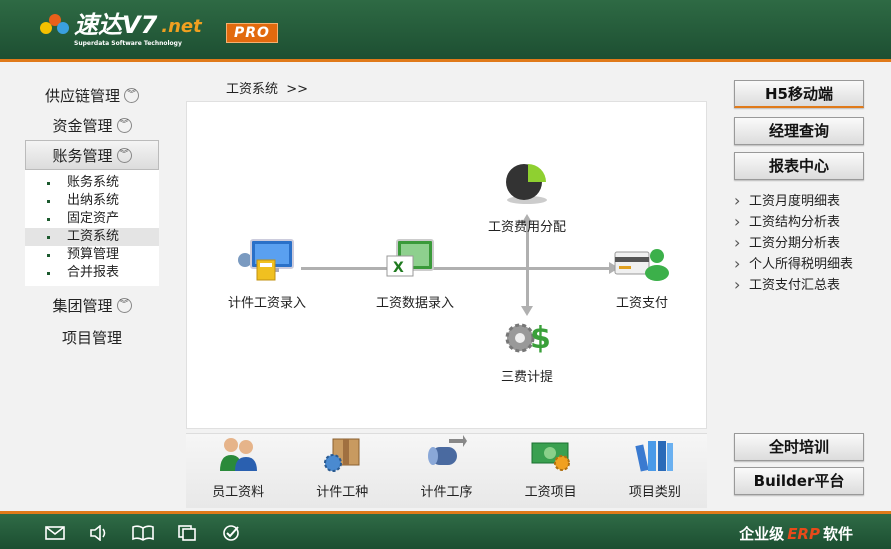 The height and width of the screenshot is (549, 891). I want to click on submenu-item-label: 合并报表, so click(93, 272).